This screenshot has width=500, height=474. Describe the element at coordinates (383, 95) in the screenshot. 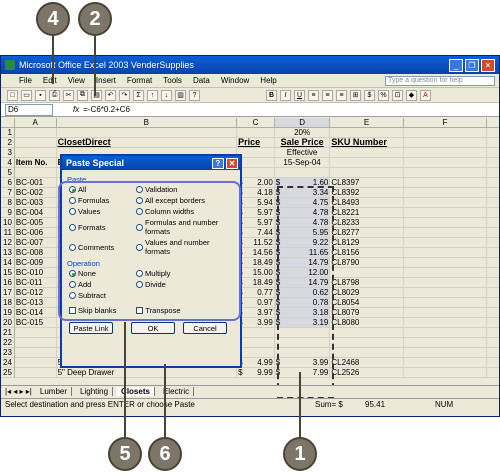

I see `percent-icon: %` at that location.